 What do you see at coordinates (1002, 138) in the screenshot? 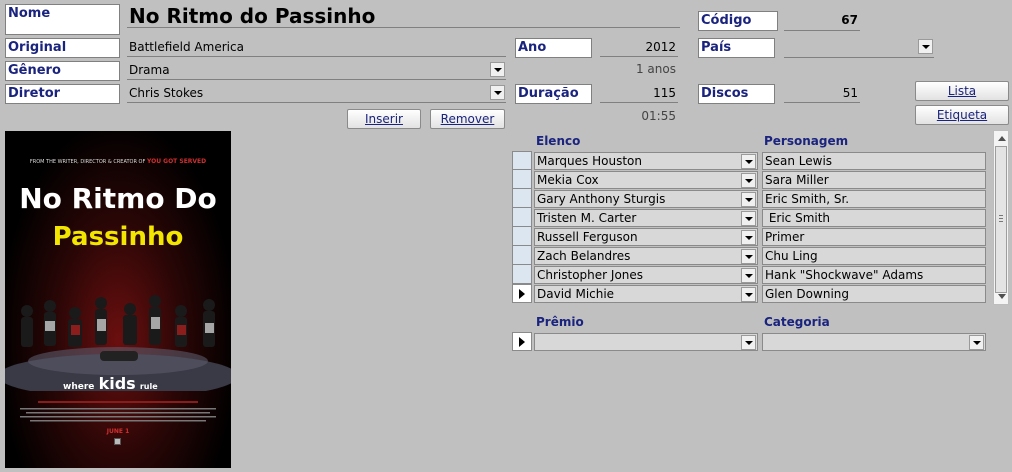
I see `scroll-up-icon` at bounding box center [1002, 138].